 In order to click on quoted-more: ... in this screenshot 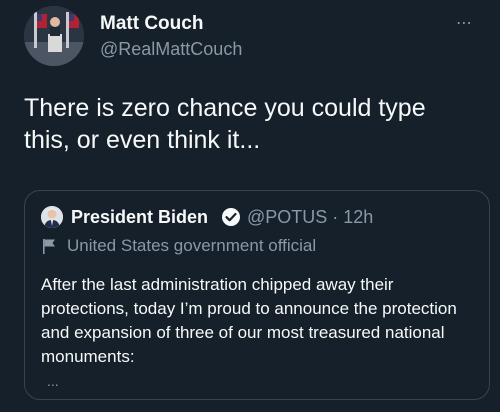, I will do `click(53, 381)`.